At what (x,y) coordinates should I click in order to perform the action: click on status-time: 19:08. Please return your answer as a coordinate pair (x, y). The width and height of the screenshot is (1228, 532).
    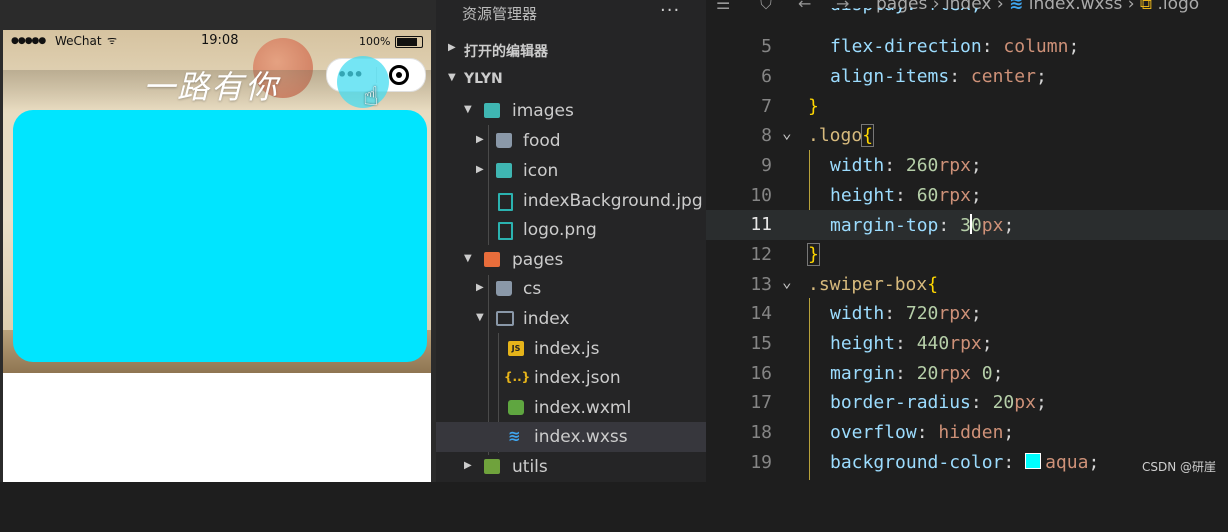
    Looking at the image, I should click on (220, 40).